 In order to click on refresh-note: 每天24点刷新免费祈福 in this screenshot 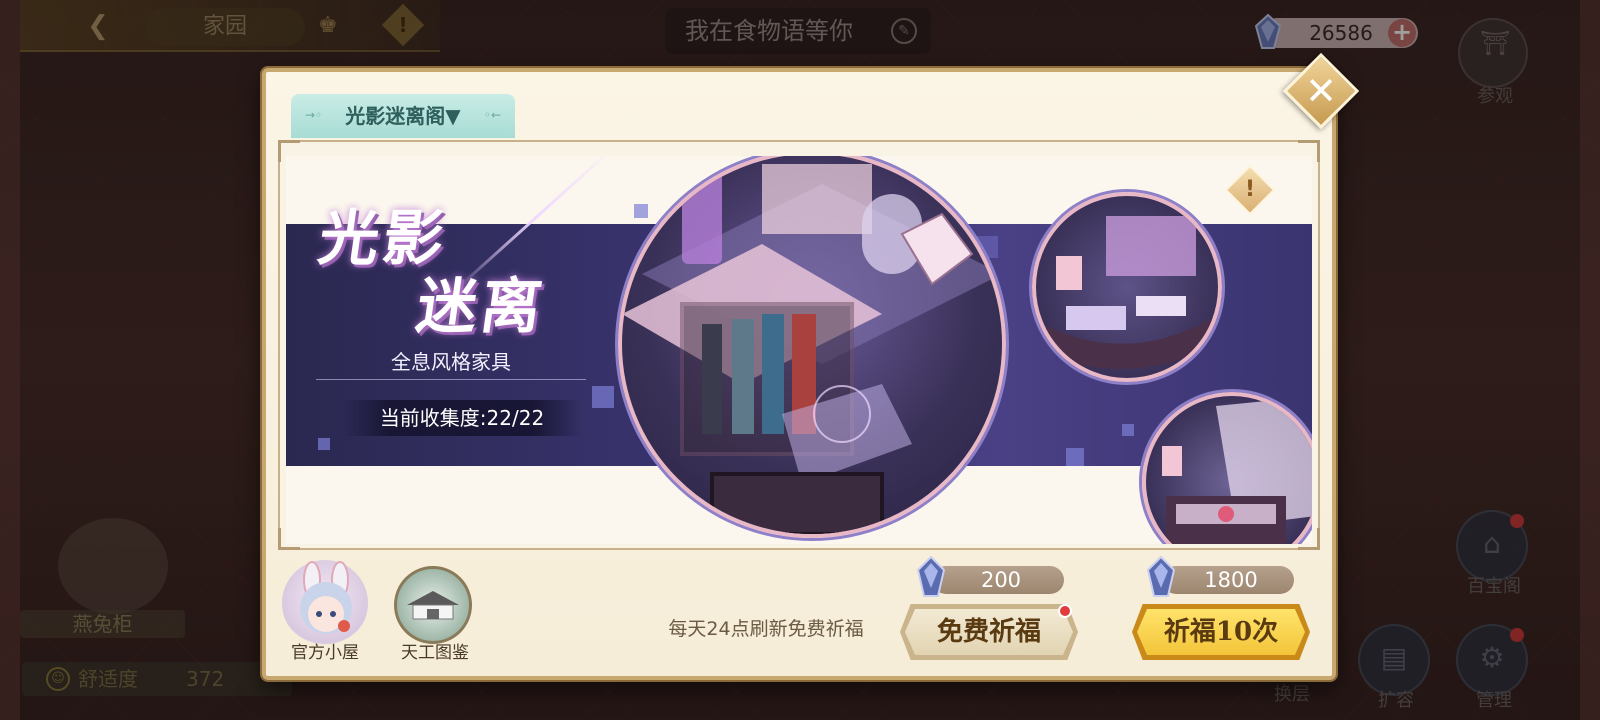, I will do `click(766, 629)`.